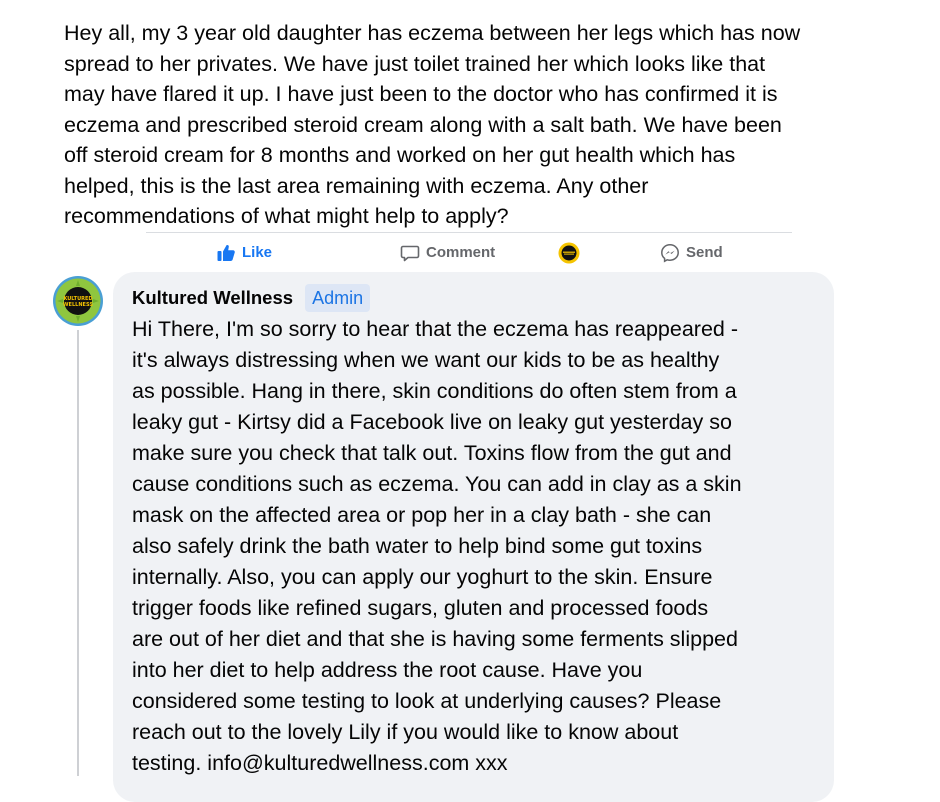 Image resolution: width=940 pixels, height=802 pixels. Describe the element at coordinates (410, 253) in the screenshot. I see `speech-bubble-icon` at that location.